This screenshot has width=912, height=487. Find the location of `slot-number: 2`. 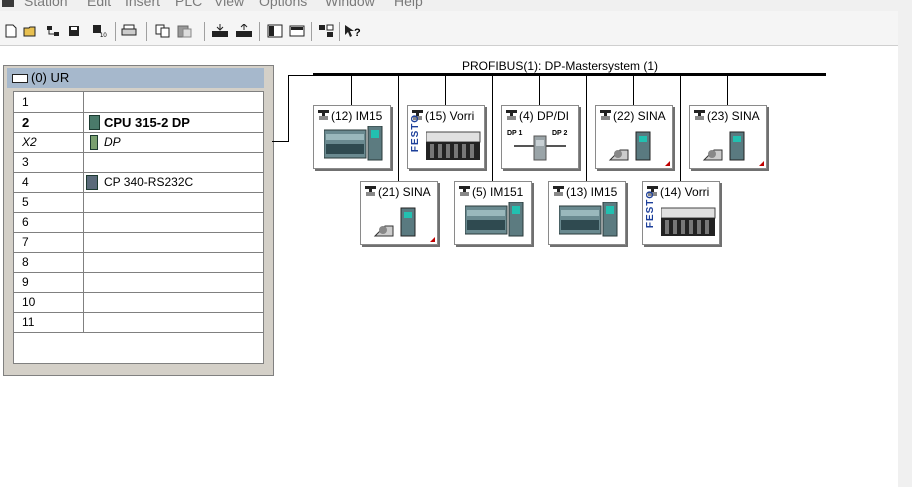

slot-number: 2 is located at coordinates (26, 122).